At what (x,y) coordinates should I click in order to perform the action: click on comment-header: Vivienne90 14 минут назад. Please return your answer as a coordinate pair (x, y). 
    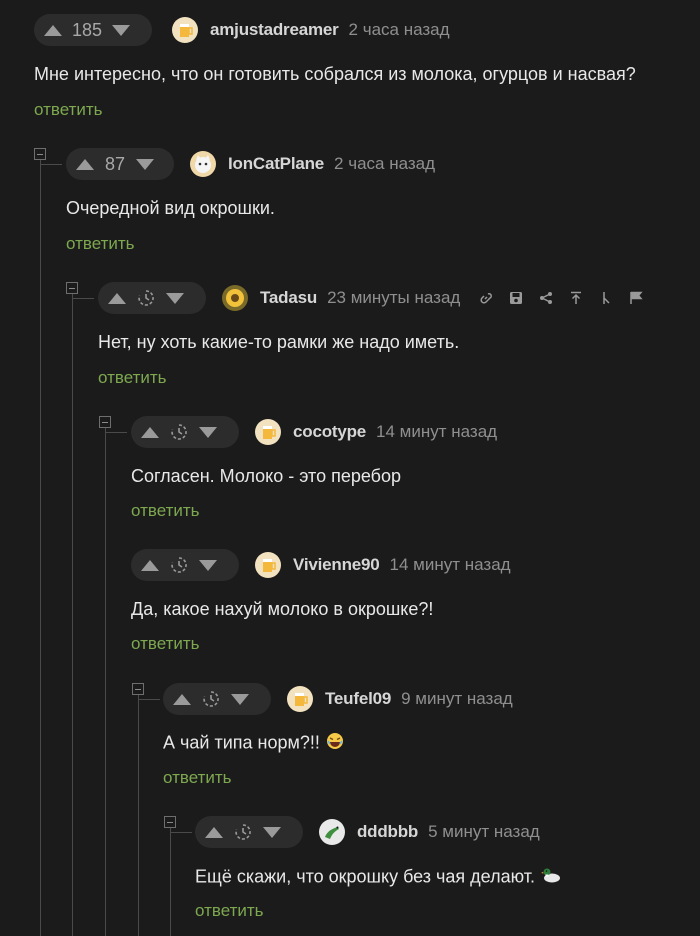
    Looking at the image, I should click on (321, 565).